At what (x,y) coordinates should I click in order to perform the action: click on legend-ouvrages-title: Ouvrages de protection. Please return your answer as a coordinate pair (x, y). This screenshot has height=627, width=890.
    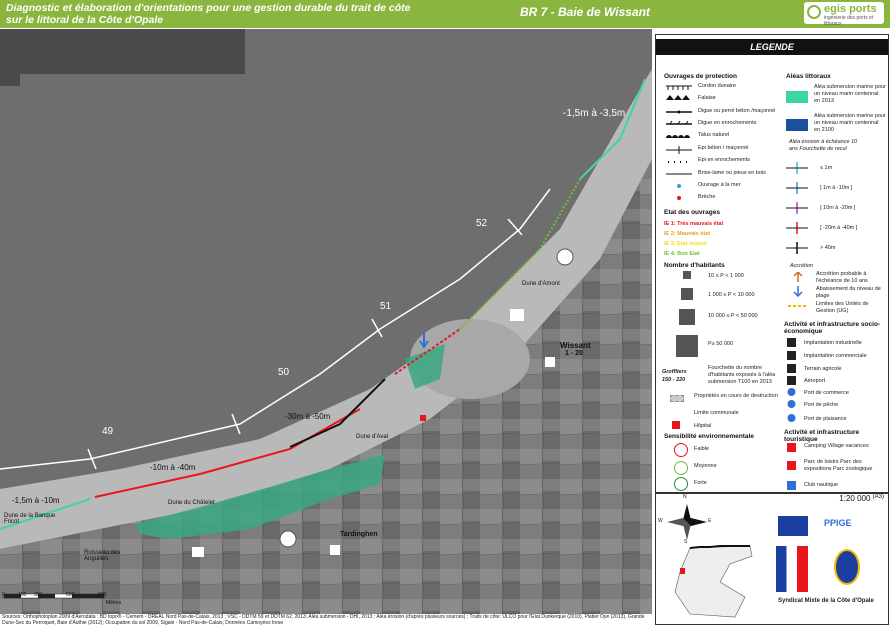
    Looking at the image, I should click on (700, 76).